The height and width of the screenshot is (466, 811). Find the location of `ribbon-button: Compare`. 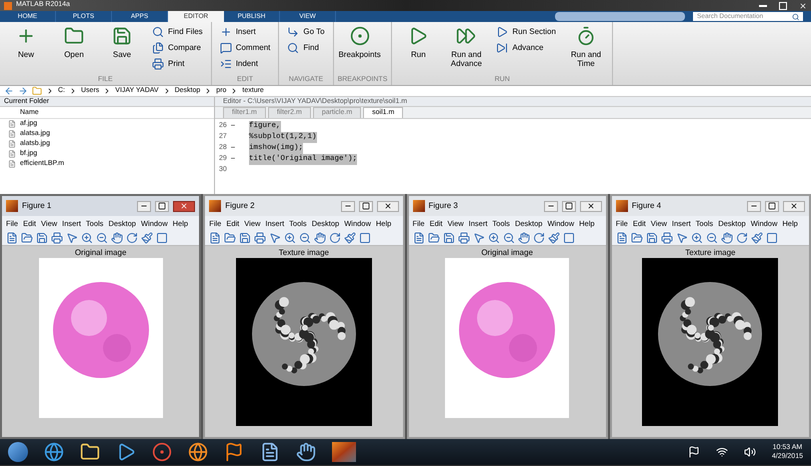

ribbon-button: Compare is located at coordinates (177, 48).